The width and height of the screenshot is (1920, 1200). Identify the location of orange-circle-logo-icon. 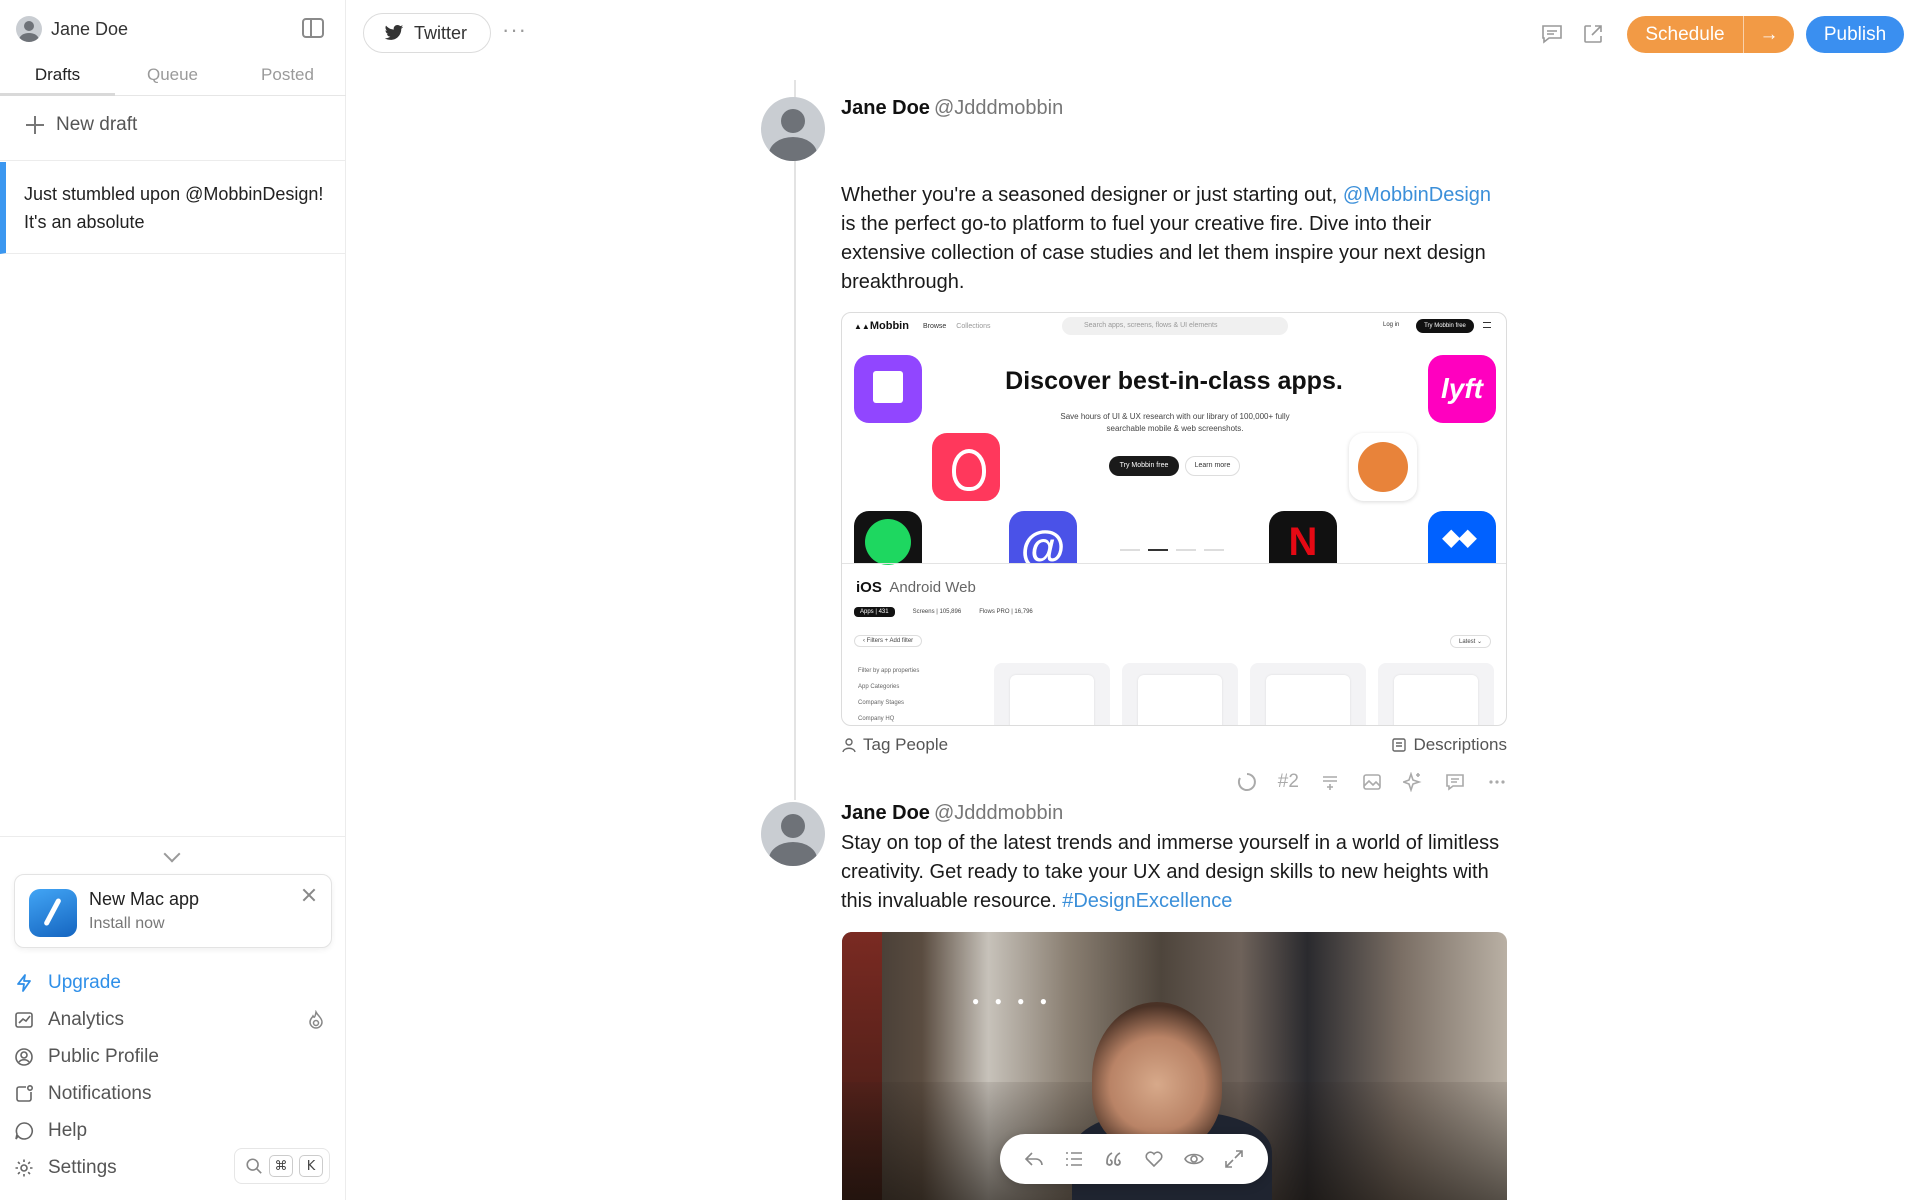
(1383, 467).